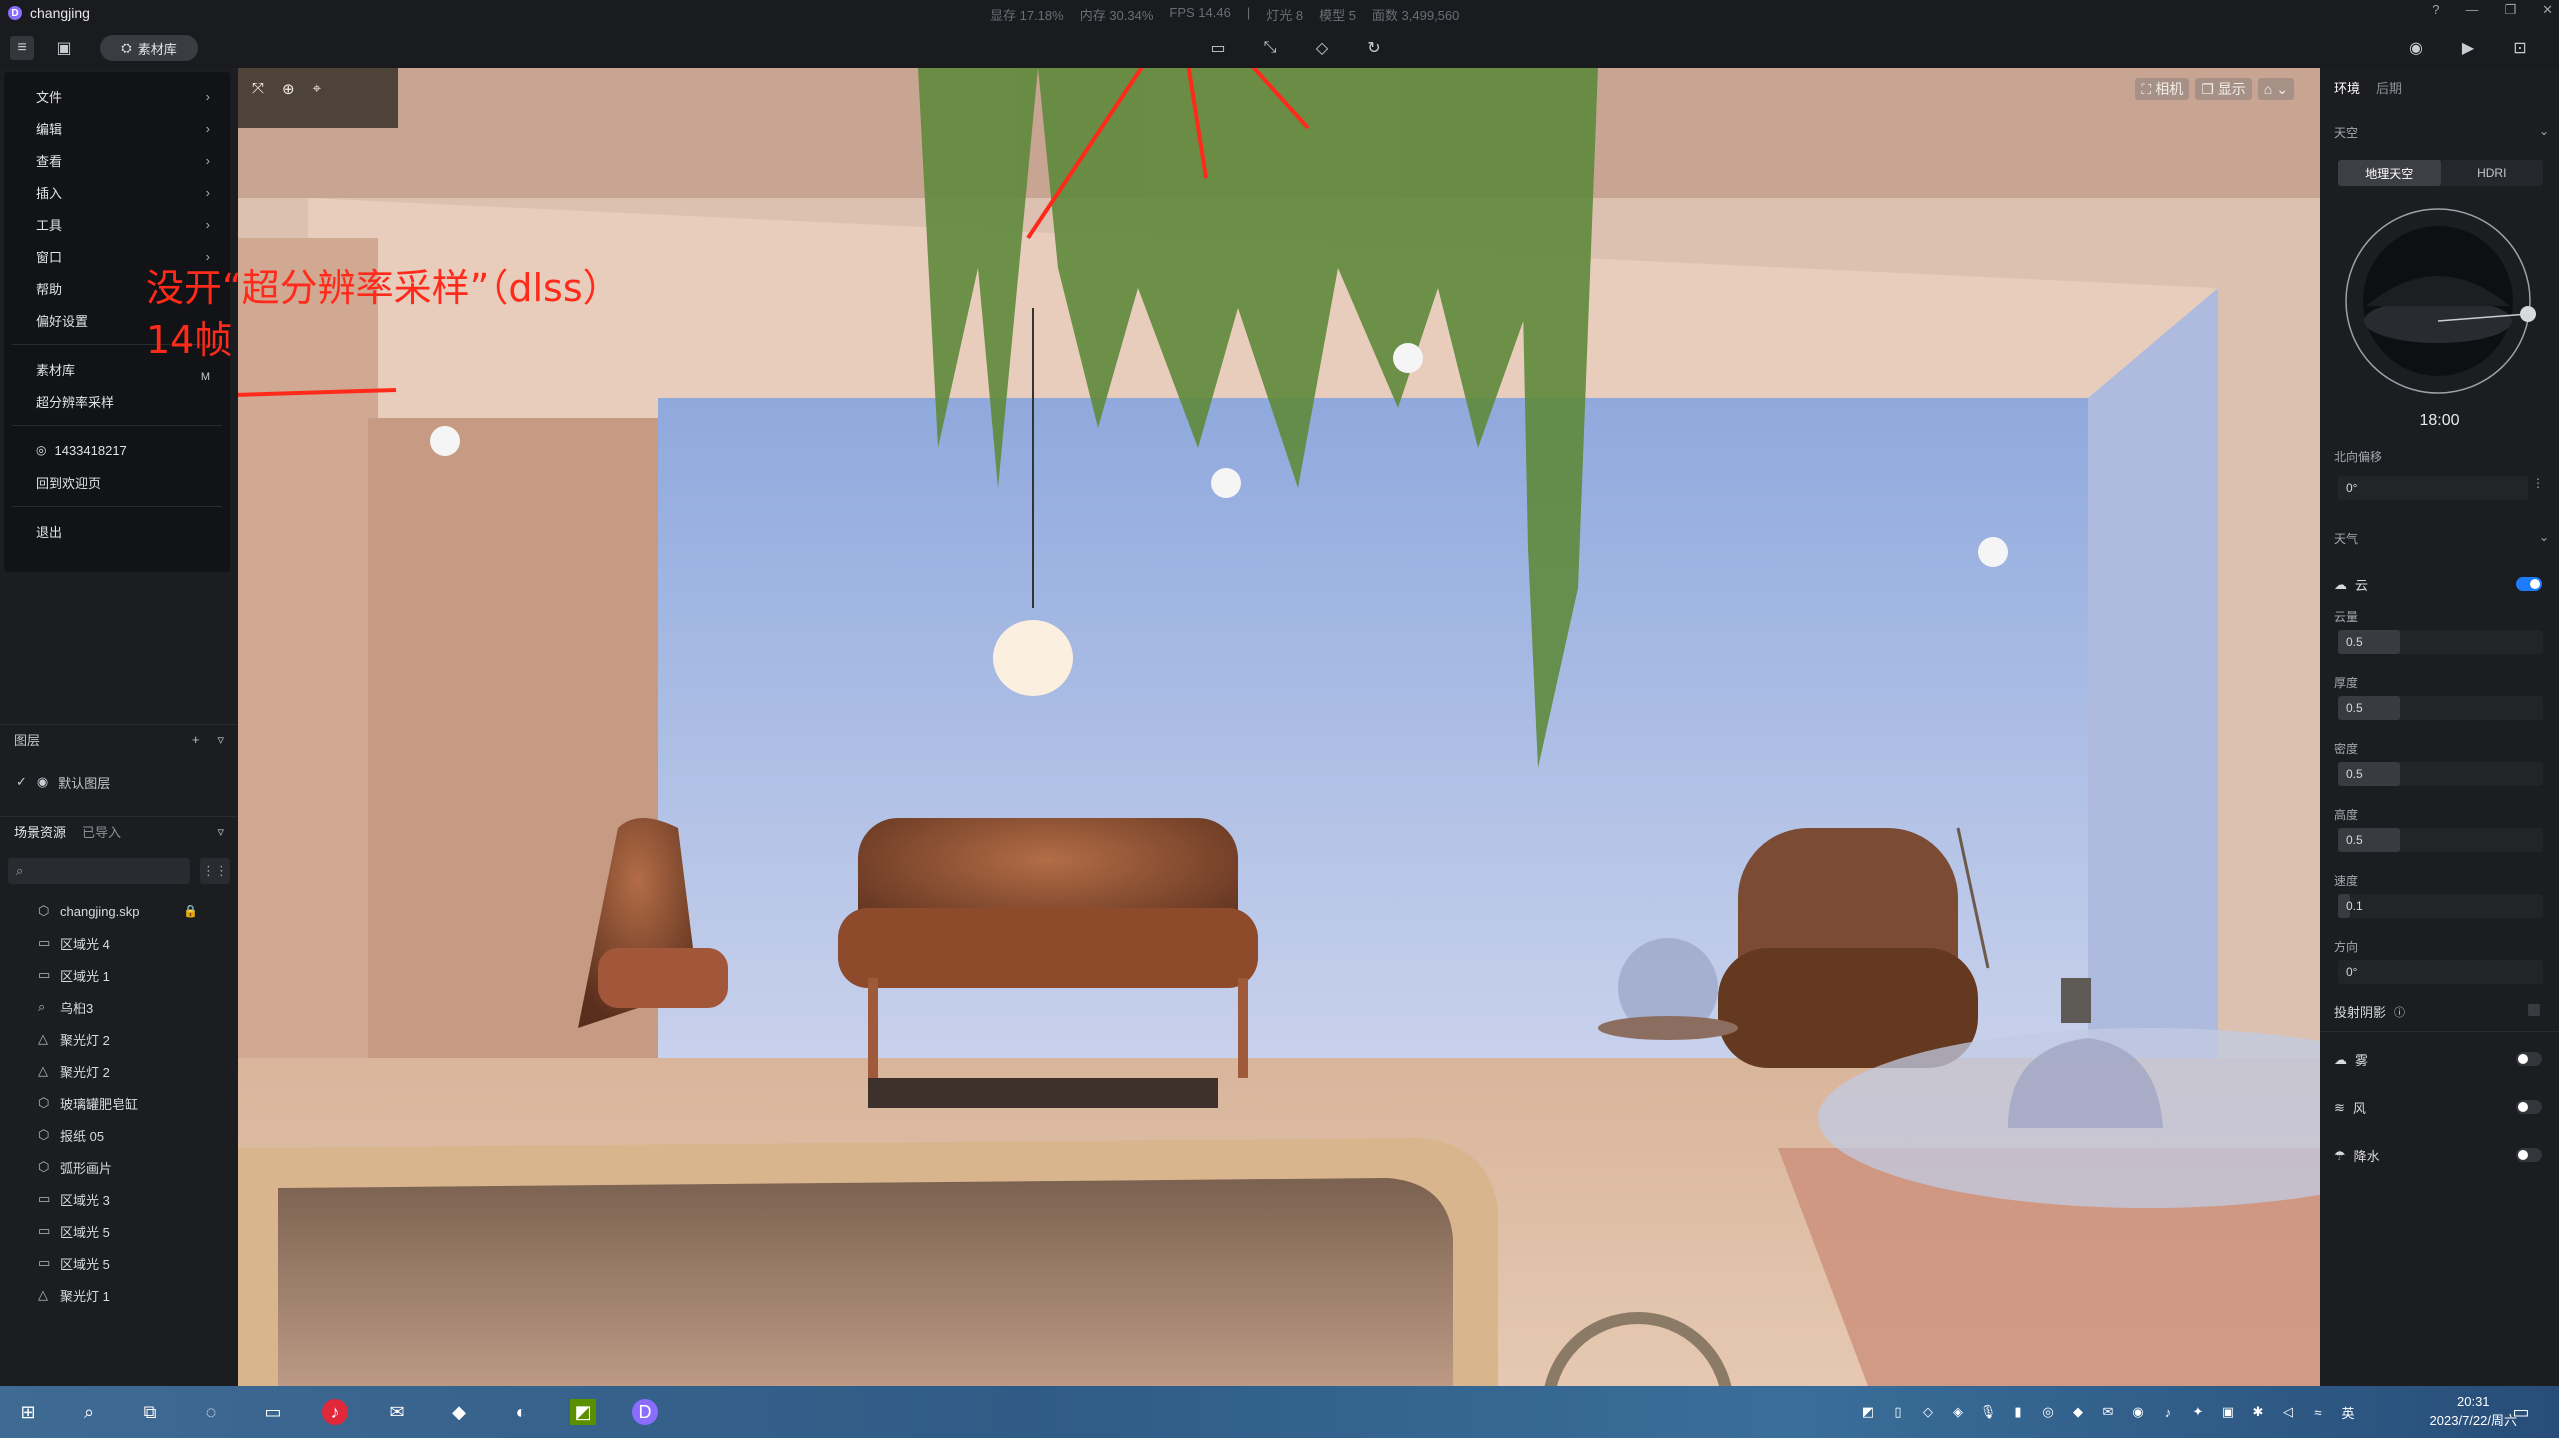 This screenshot has height=1438, width=2559. What do you see at coordinates (117, 192) in the screenshot?
I see `menu-item-insert: 插入 ›` at bounding box center [117, 192].